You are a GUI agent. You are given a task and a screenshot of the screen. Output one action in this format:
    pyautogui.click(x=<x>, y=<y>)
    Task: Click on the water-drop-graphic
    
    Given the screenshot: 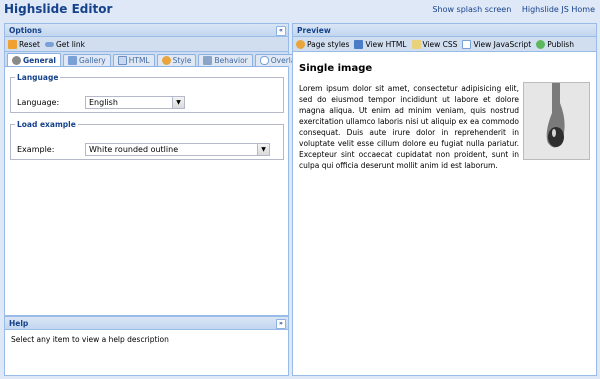 What is the action you would take?
    pyautogui.click(x=556, y=121)
    